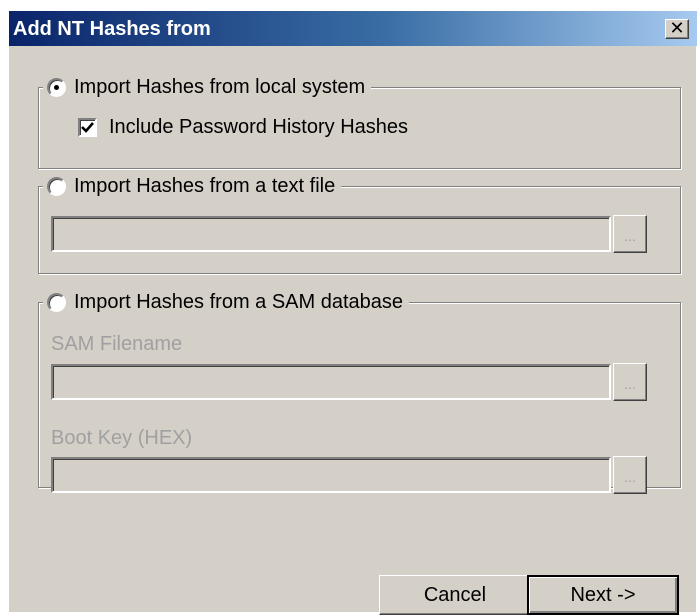 This screenshot has width=698, height=615. I want to click on text-file-path-input, so click(331, 234).